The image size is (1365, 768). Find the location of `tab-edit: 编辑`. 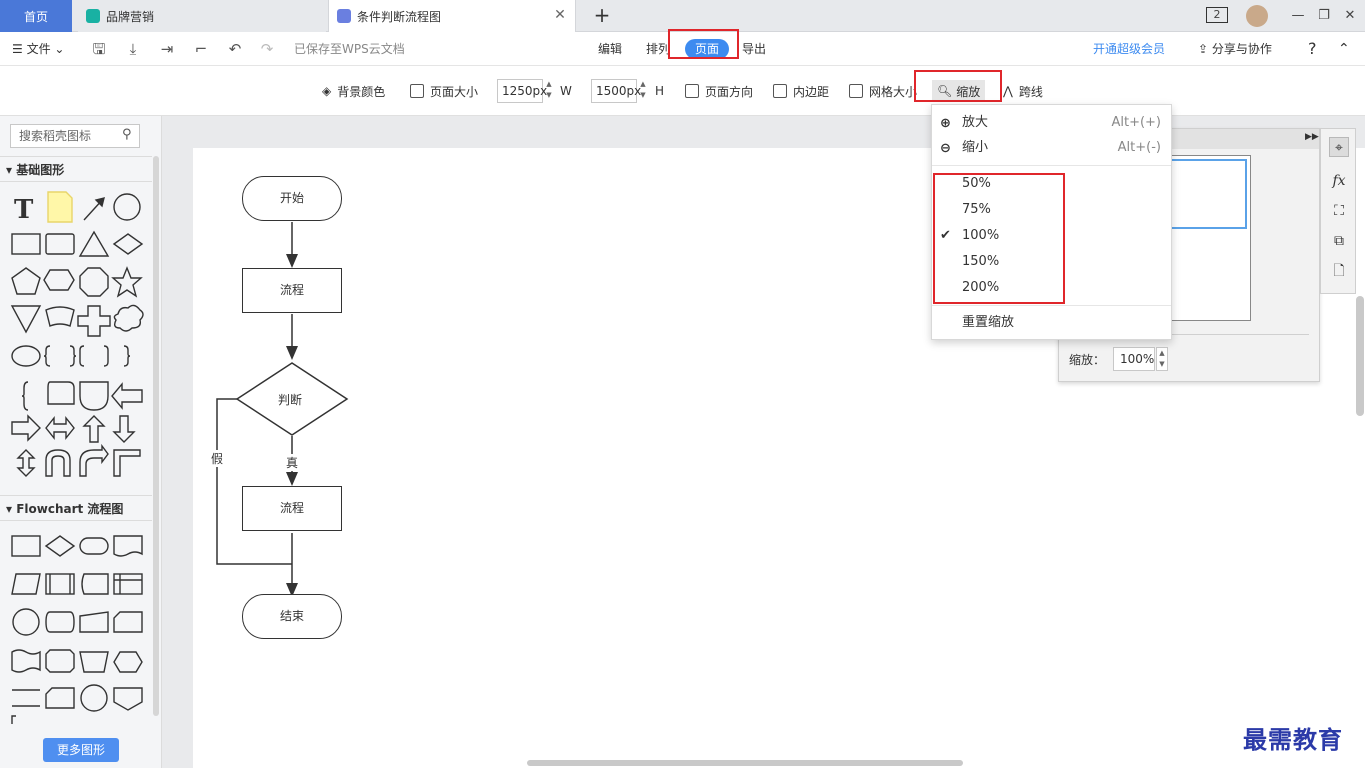

tab-edit: 编辑 is located at coordinates (610, 49).